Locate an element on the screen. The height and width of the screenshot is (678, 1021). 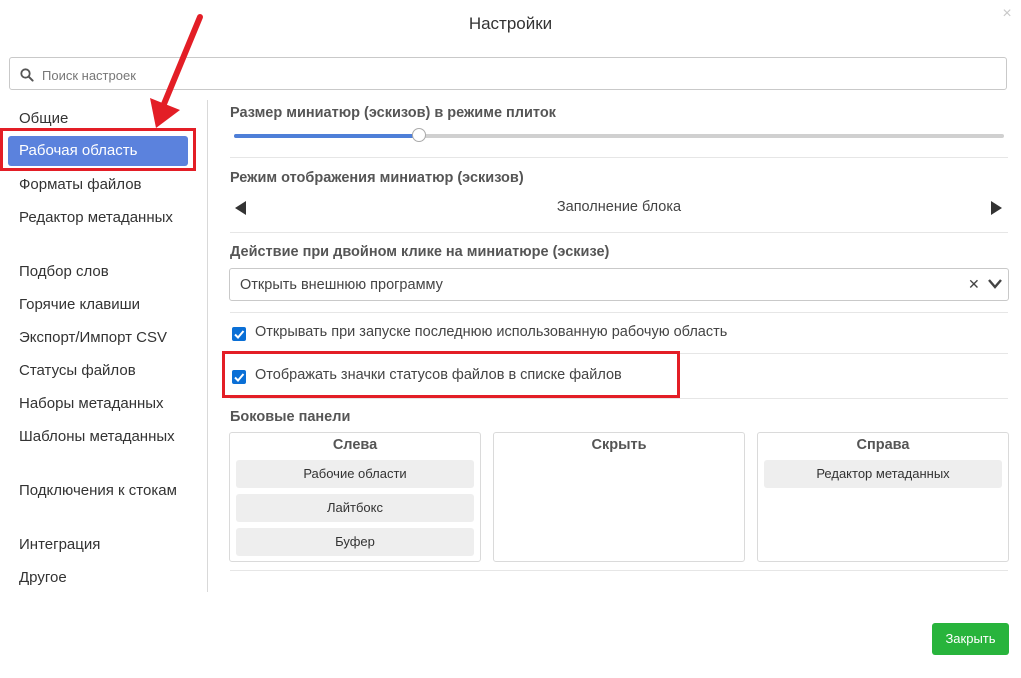
panel-right: Справа Редактор метаданных is located at coordinates (883, 497).